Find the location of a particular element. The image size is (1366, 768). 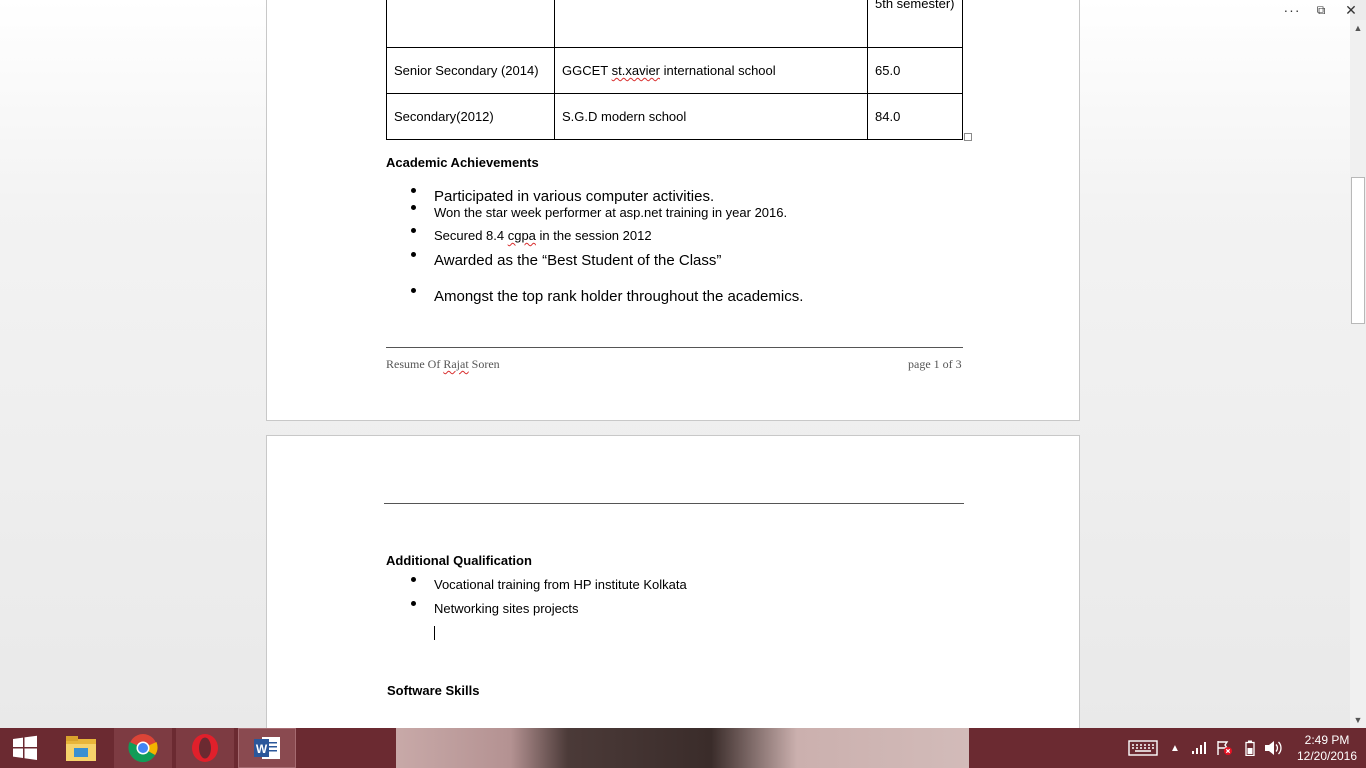

restore-icon: ⧉ is located at coordinates (1321, 10).